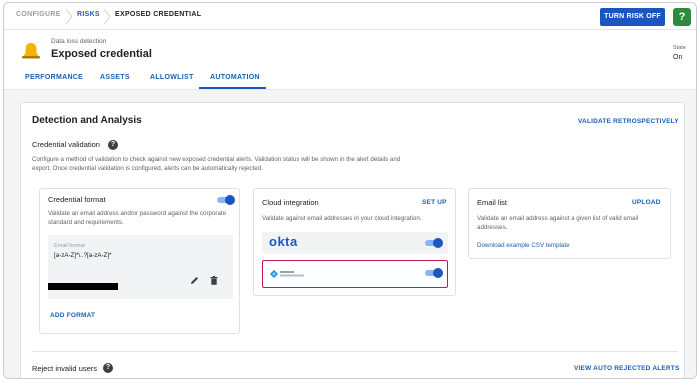  I want to click on azure-toggle, so click(433, 273).